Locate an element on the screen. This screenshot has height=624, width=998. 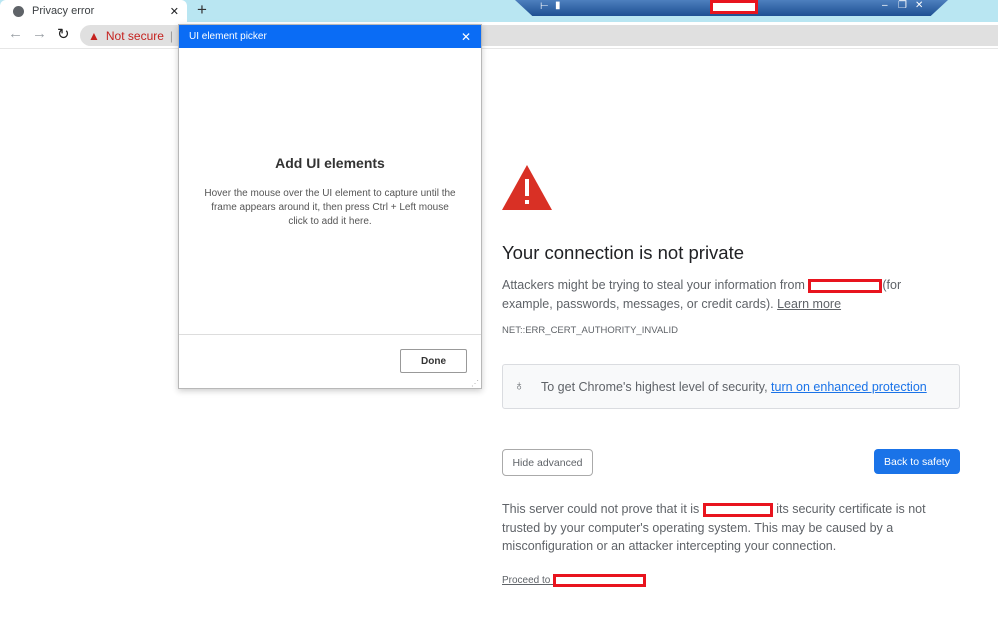
remote-session-bar: ⊢ ▮ – ❐ ✕ is located at coordinates (731, 8).